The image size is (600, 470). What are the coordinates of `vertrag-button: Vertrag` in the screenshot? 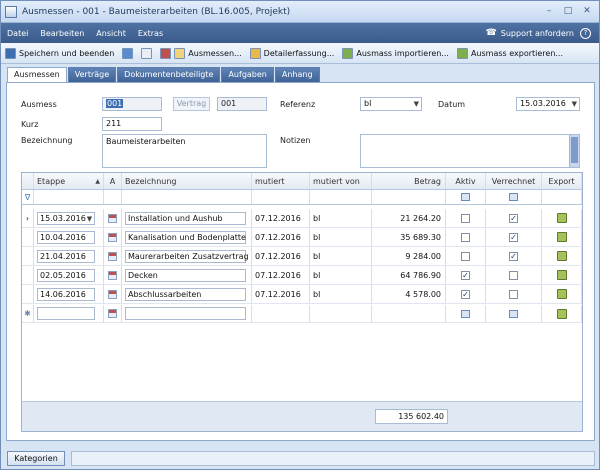 It's located at (191, 104).